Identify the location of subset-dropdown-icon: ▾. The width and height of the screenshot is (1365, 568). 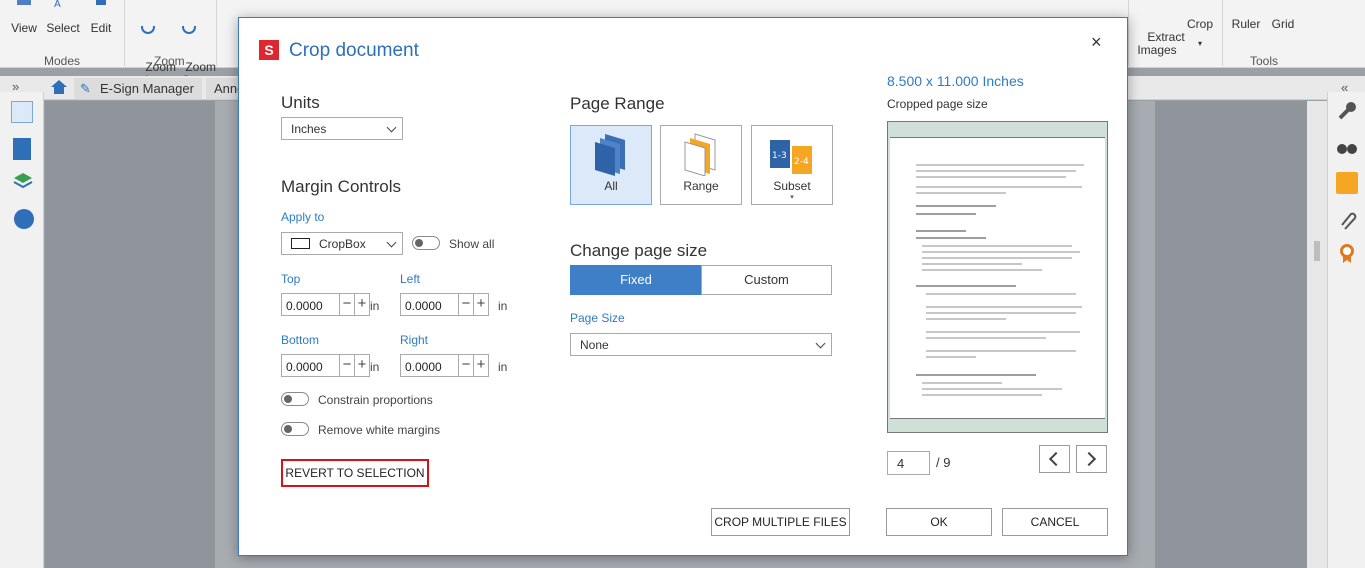
(792, 197).